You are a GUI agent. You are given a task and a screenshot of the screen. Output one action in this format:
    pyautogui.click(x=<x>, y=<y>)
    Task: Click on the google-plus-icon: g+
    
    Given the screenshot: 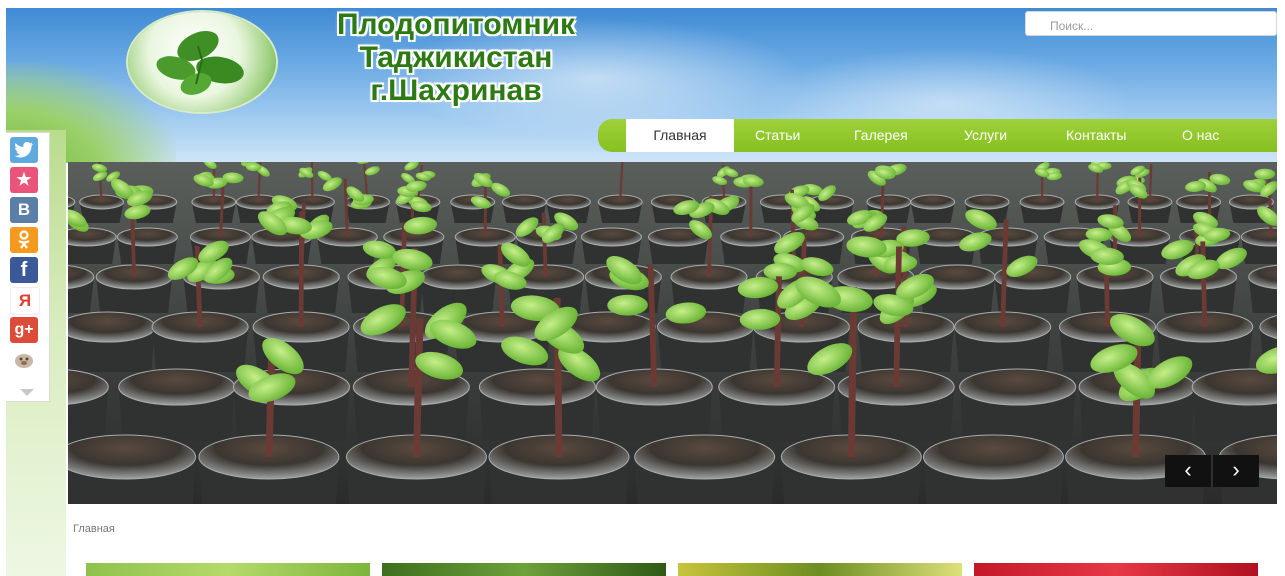 What is the action you would take?
    pyautogui.click(x=24, y=330)
    